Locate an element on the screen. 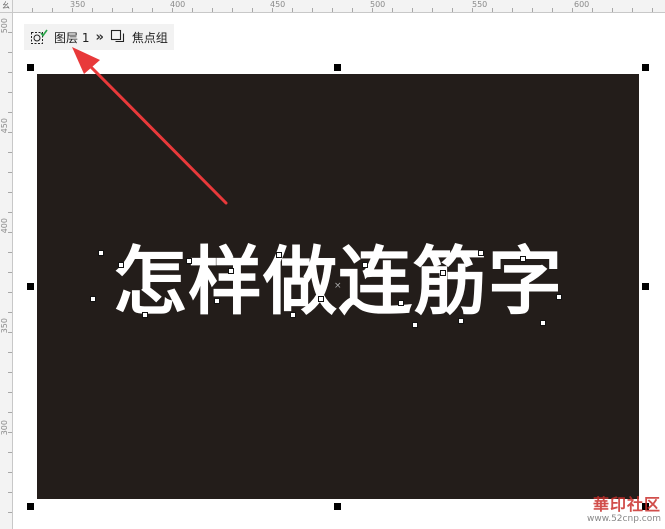  group-icon is located at coordinates (118, 37).